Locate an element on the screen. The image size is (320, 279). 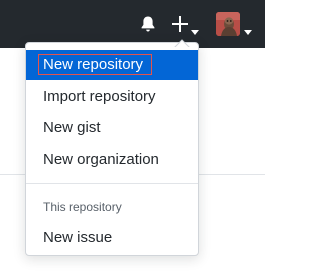
menu-item-label: New organization is located at coordinates (101, 159).